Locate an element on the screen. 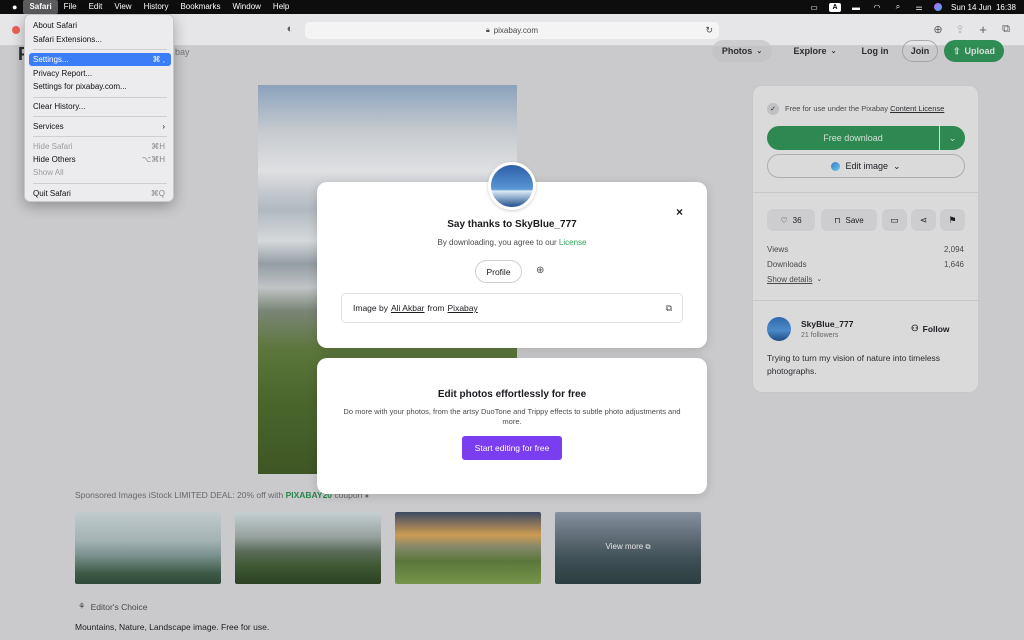 Image resolution: width=1024 pixels, height=640 pixels. menu-file: File is located at coordinates (70, 7).